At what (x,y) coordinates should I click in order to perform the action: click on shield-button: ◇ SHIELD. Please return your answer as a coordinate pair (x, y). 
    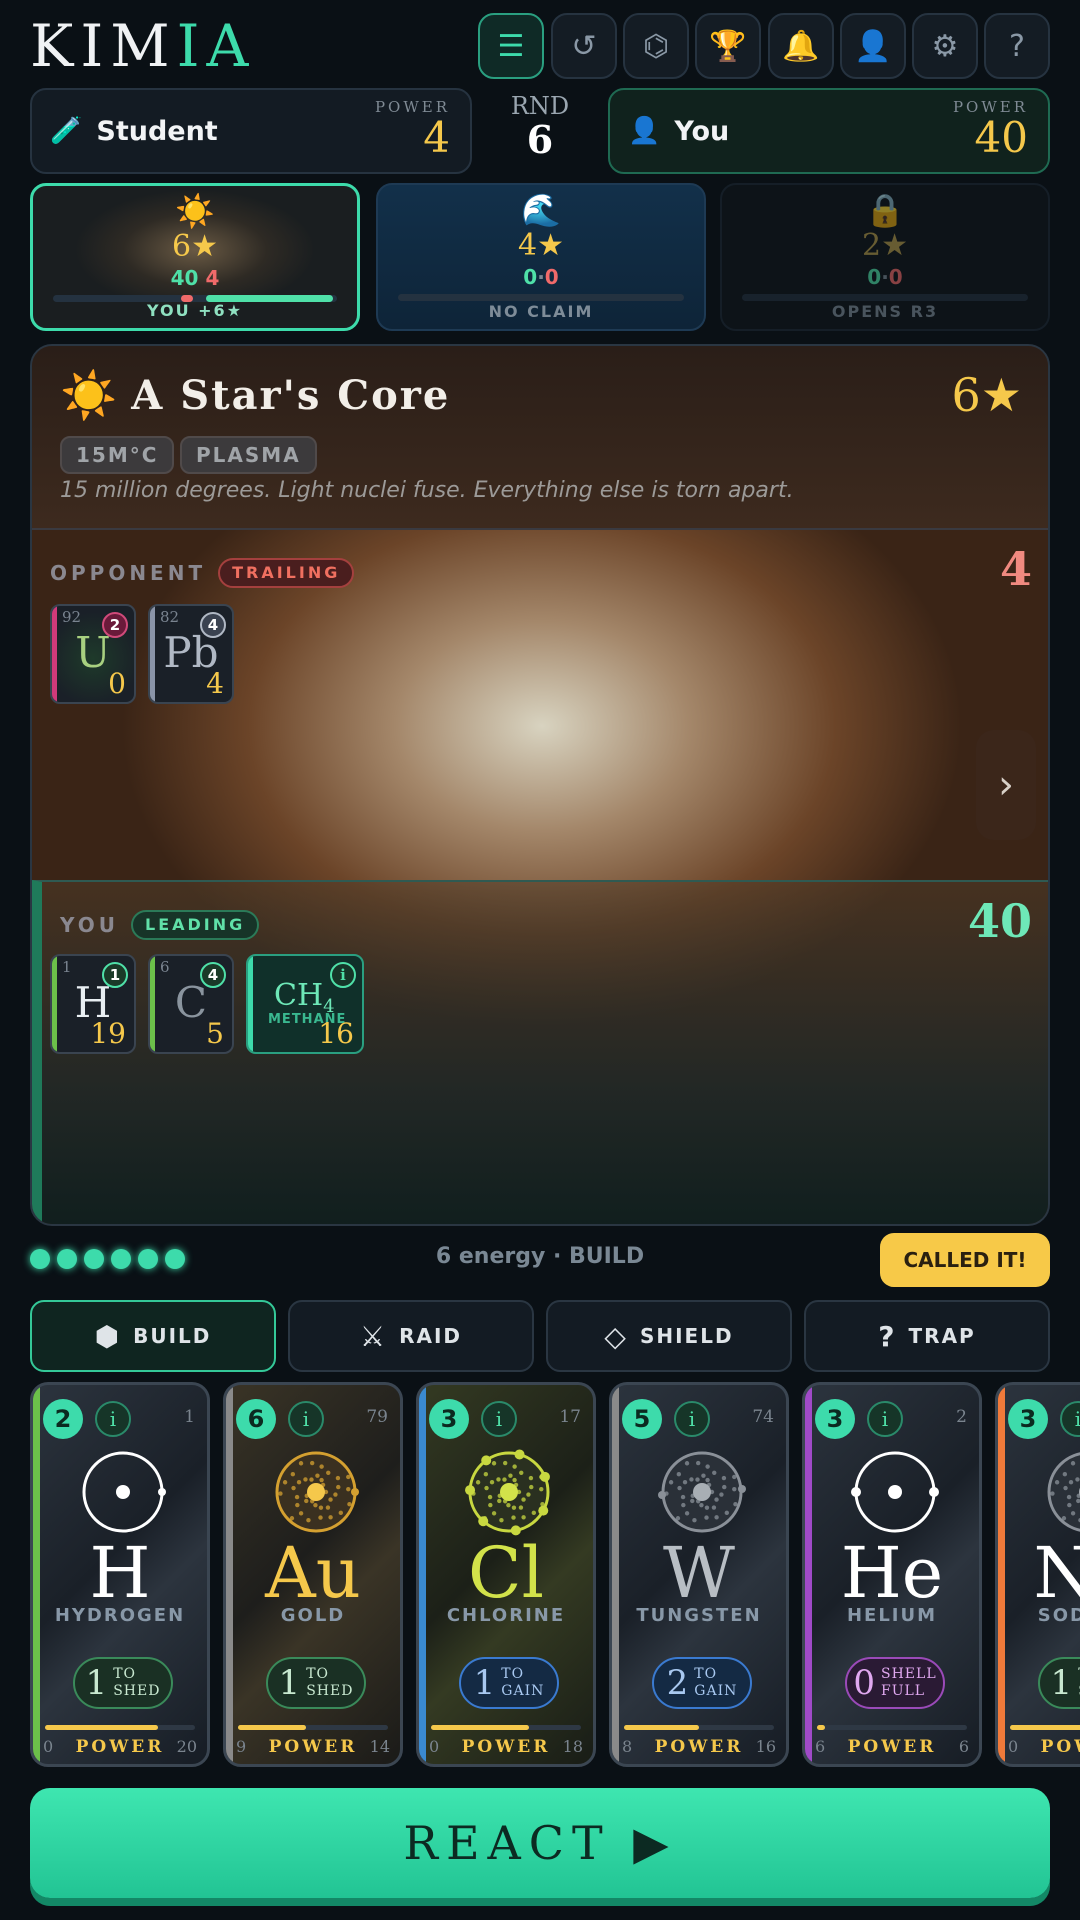
    Looking at the image, I should click on (669, 1336).